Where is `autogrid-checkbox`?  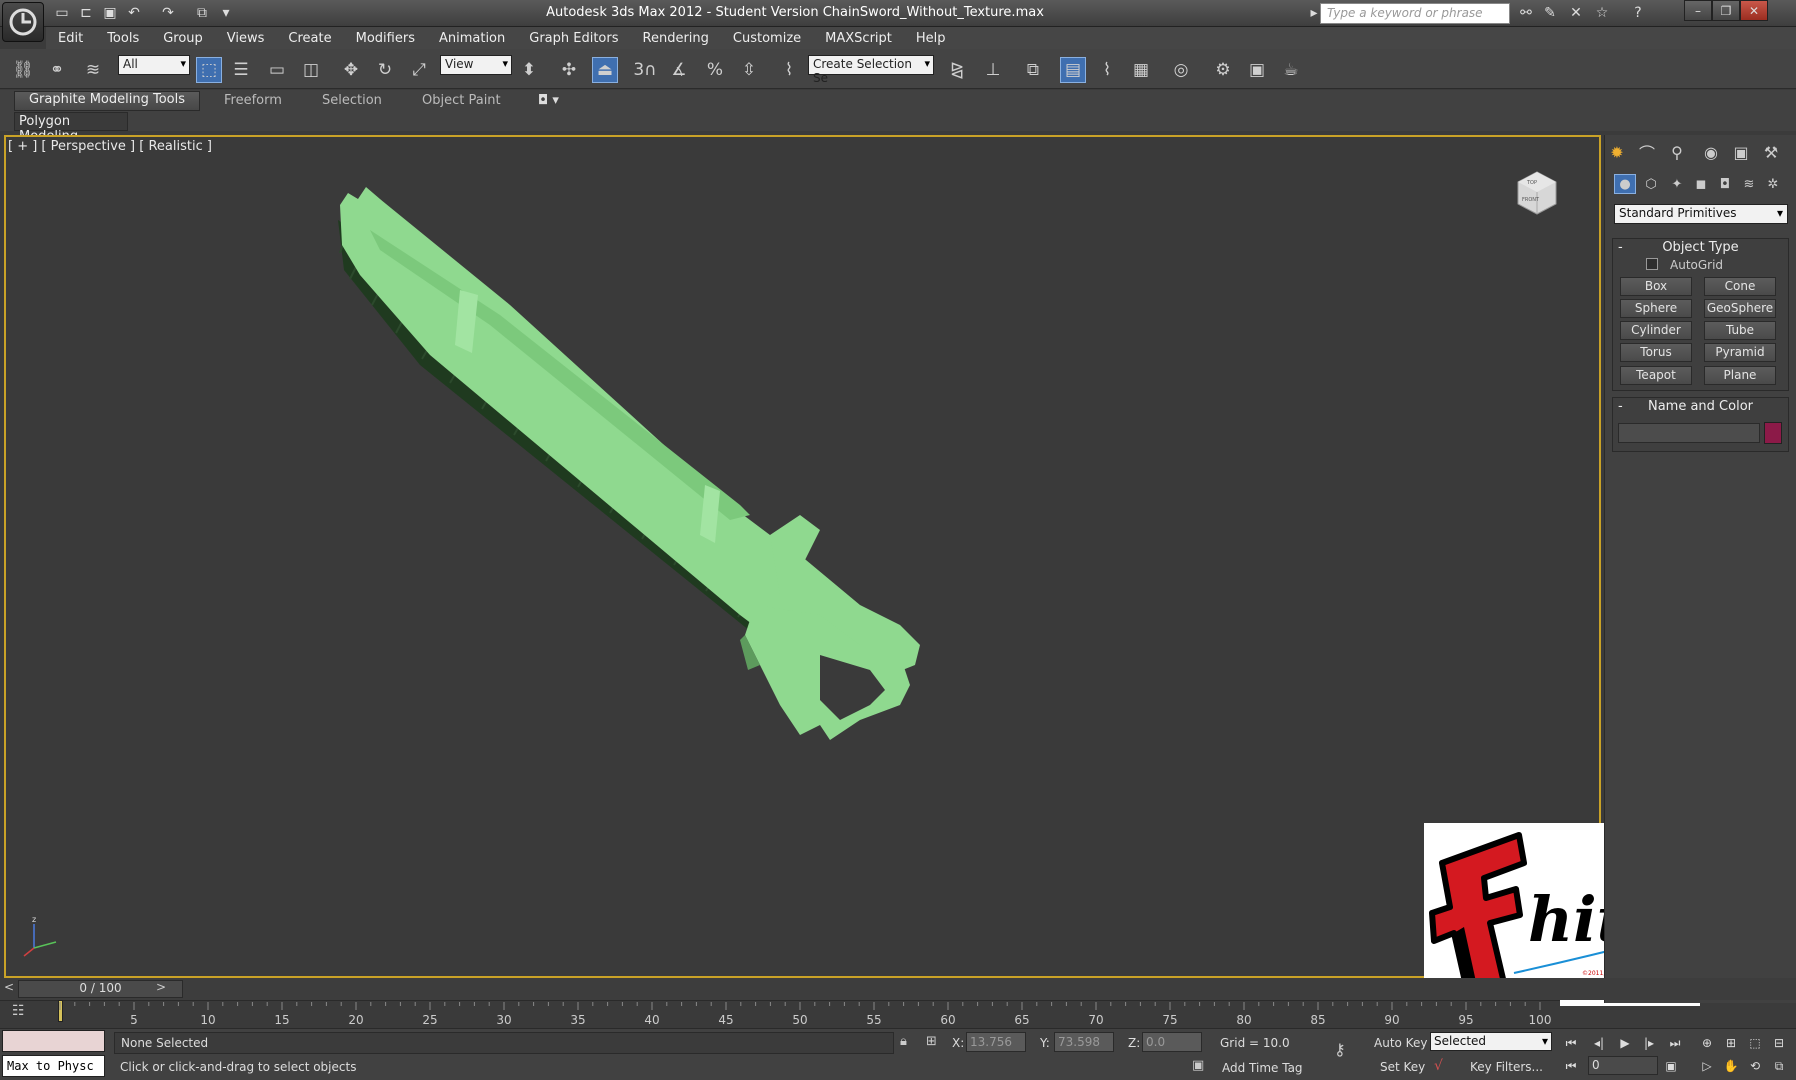
autogrid-checkbox is located at coordinates (1652, 264).